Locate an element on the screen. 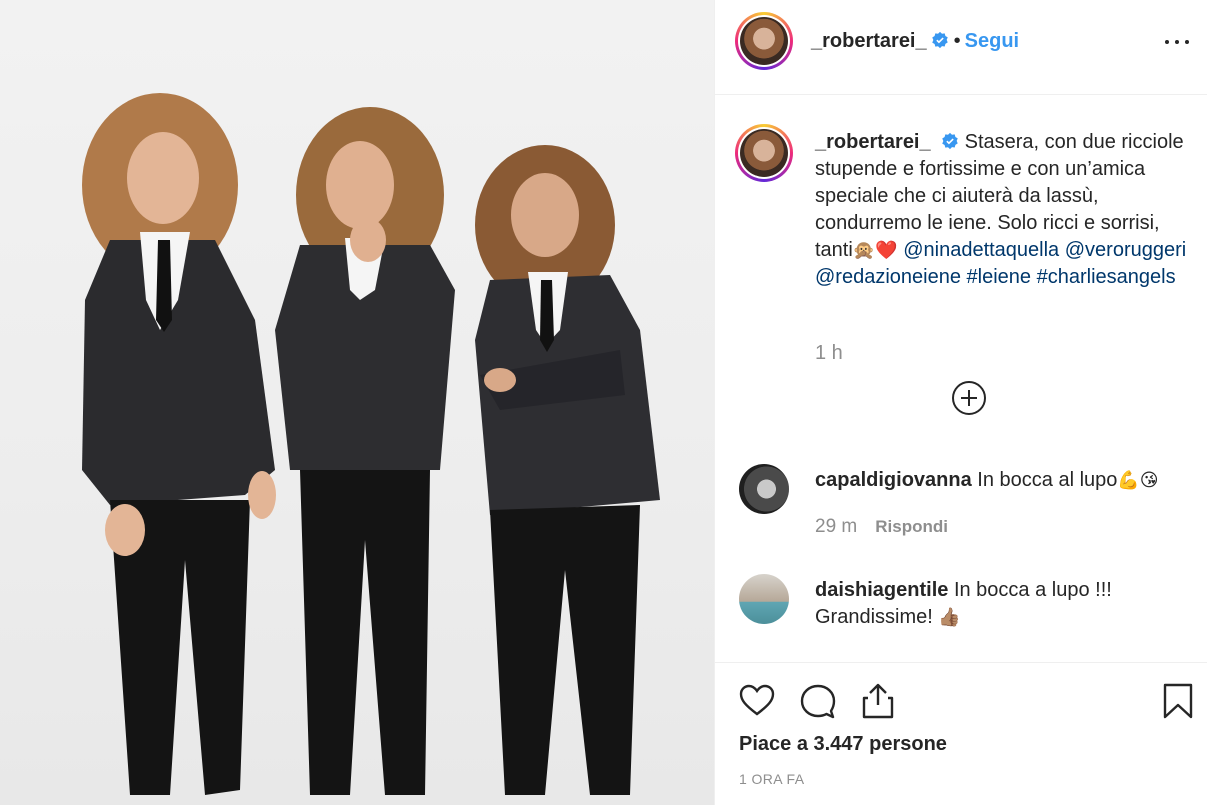 The width and height of the screenshot is (1207, 805). post-header: _robertarei_ • Segui is located at coordinates (961, 47).